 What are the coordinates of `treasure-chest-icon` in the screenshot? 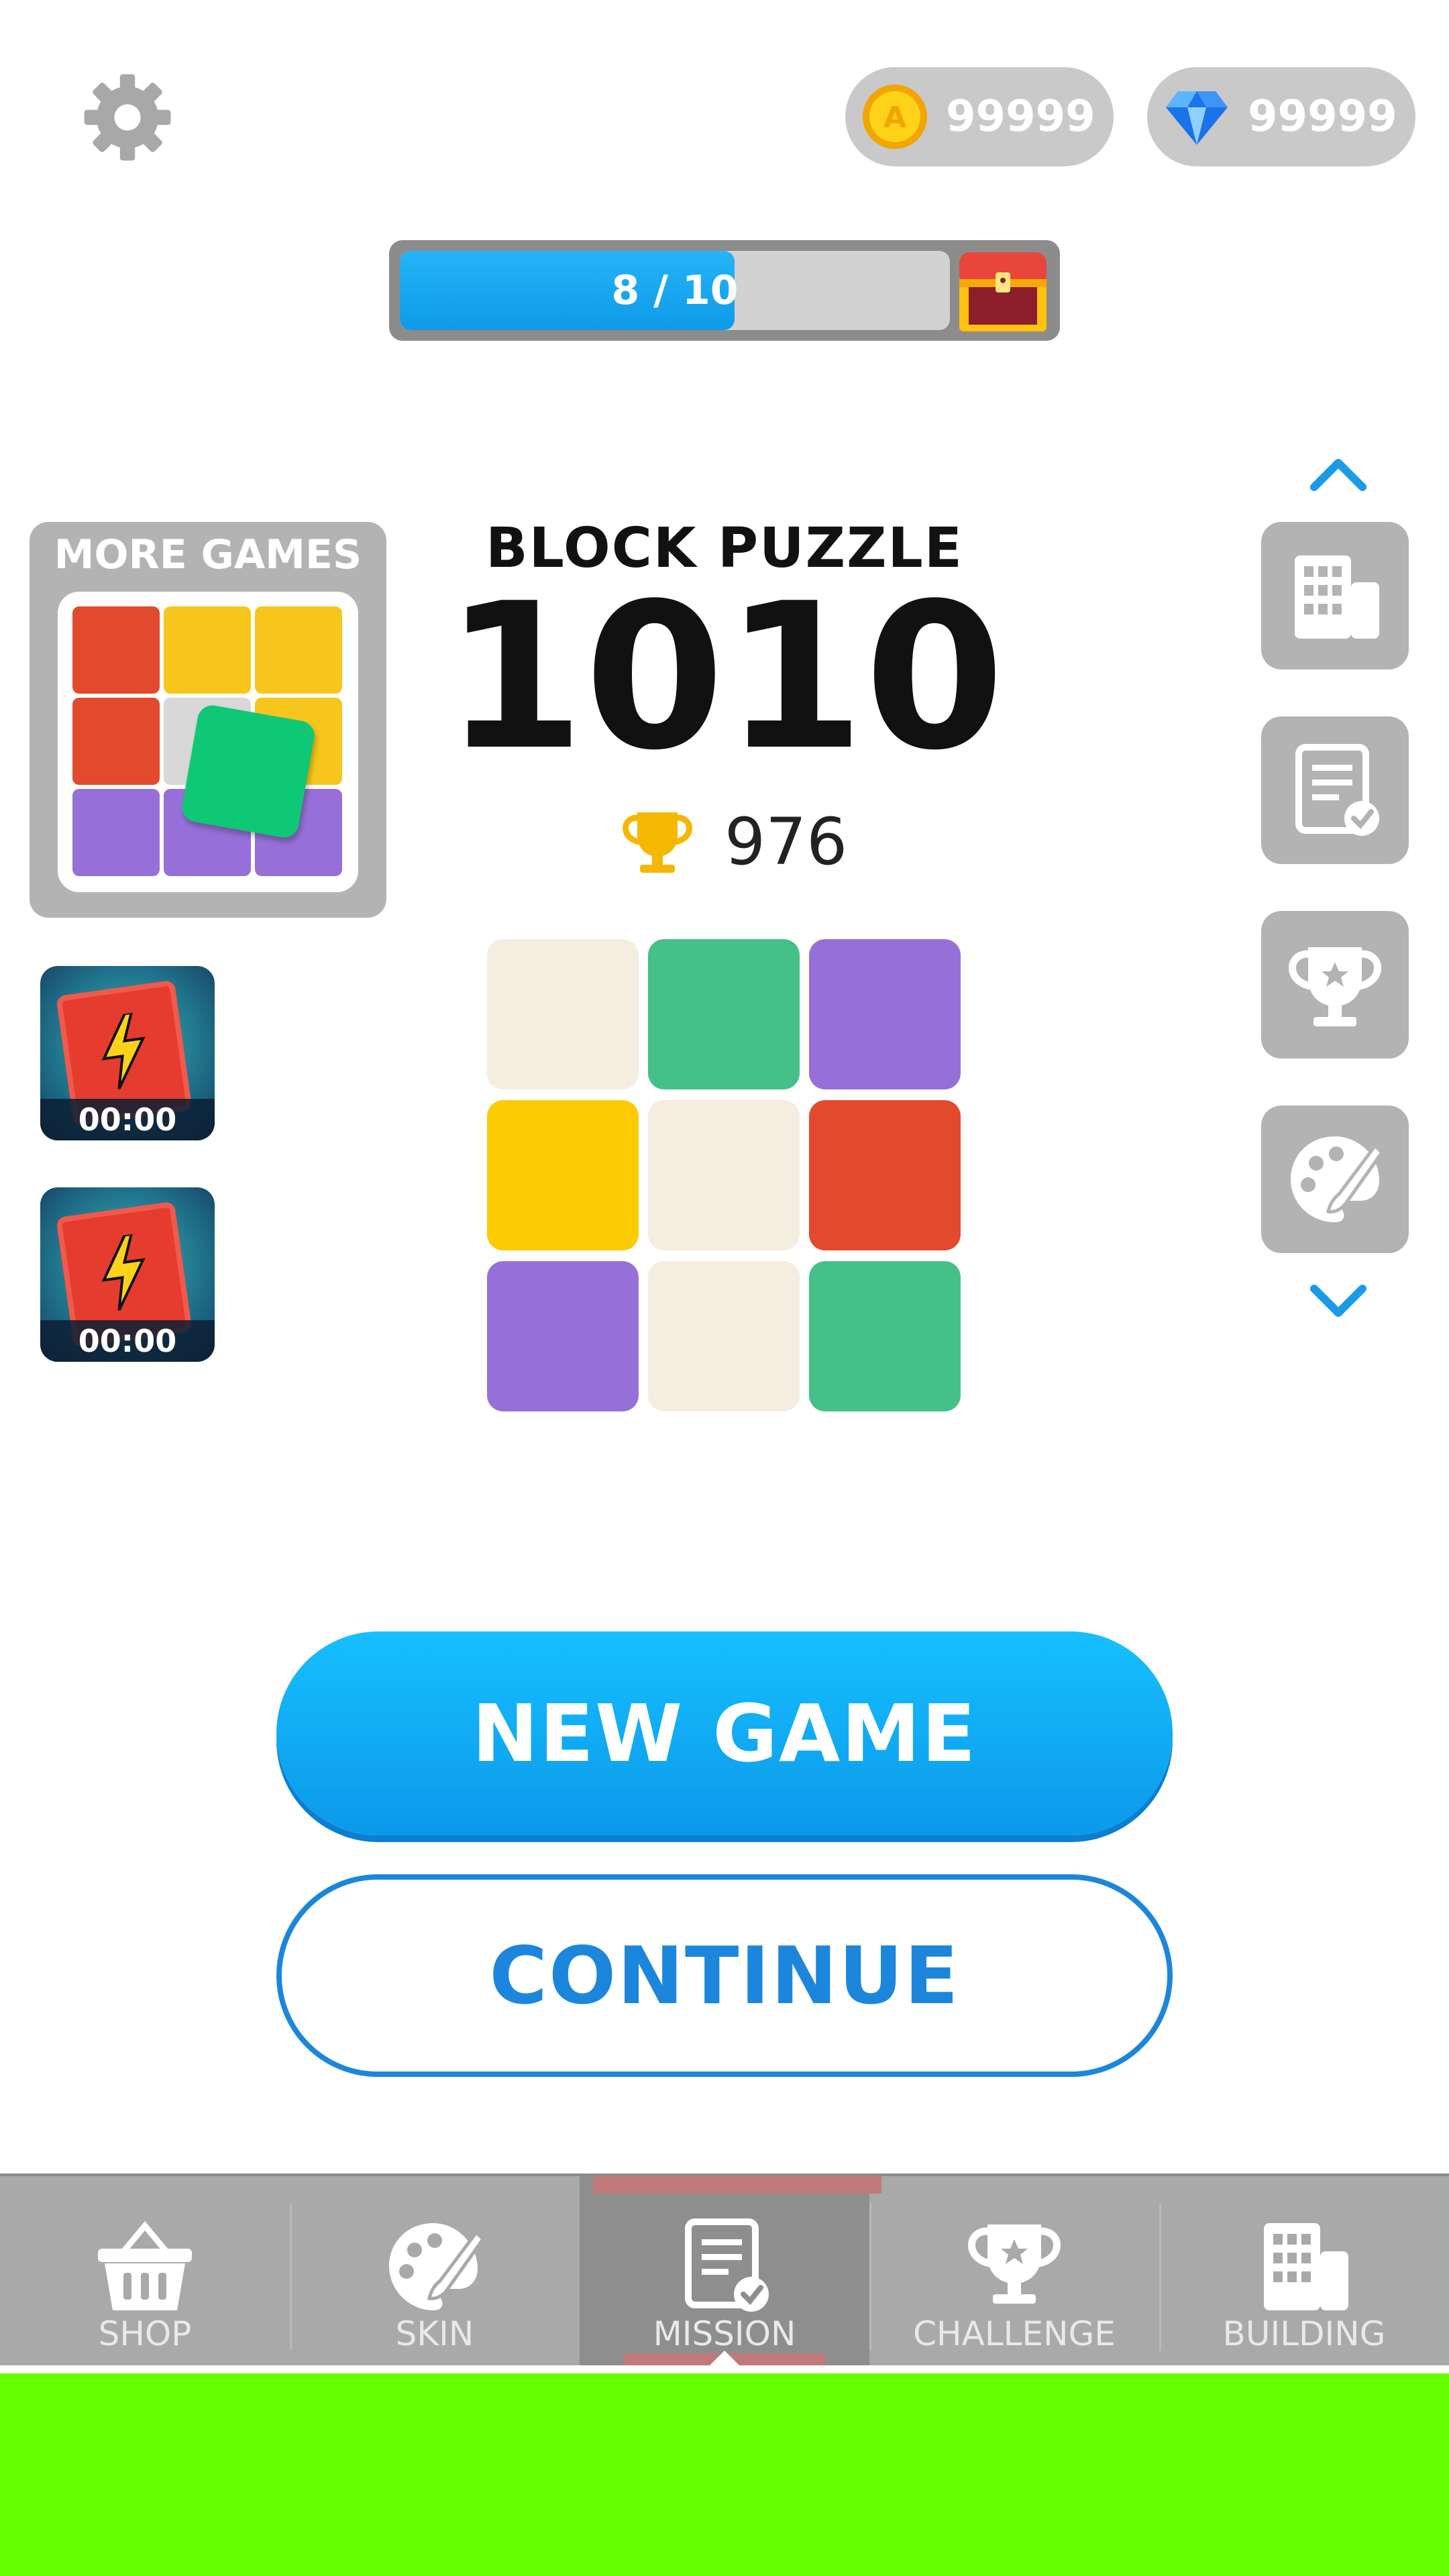 It's located at (1003, 290).